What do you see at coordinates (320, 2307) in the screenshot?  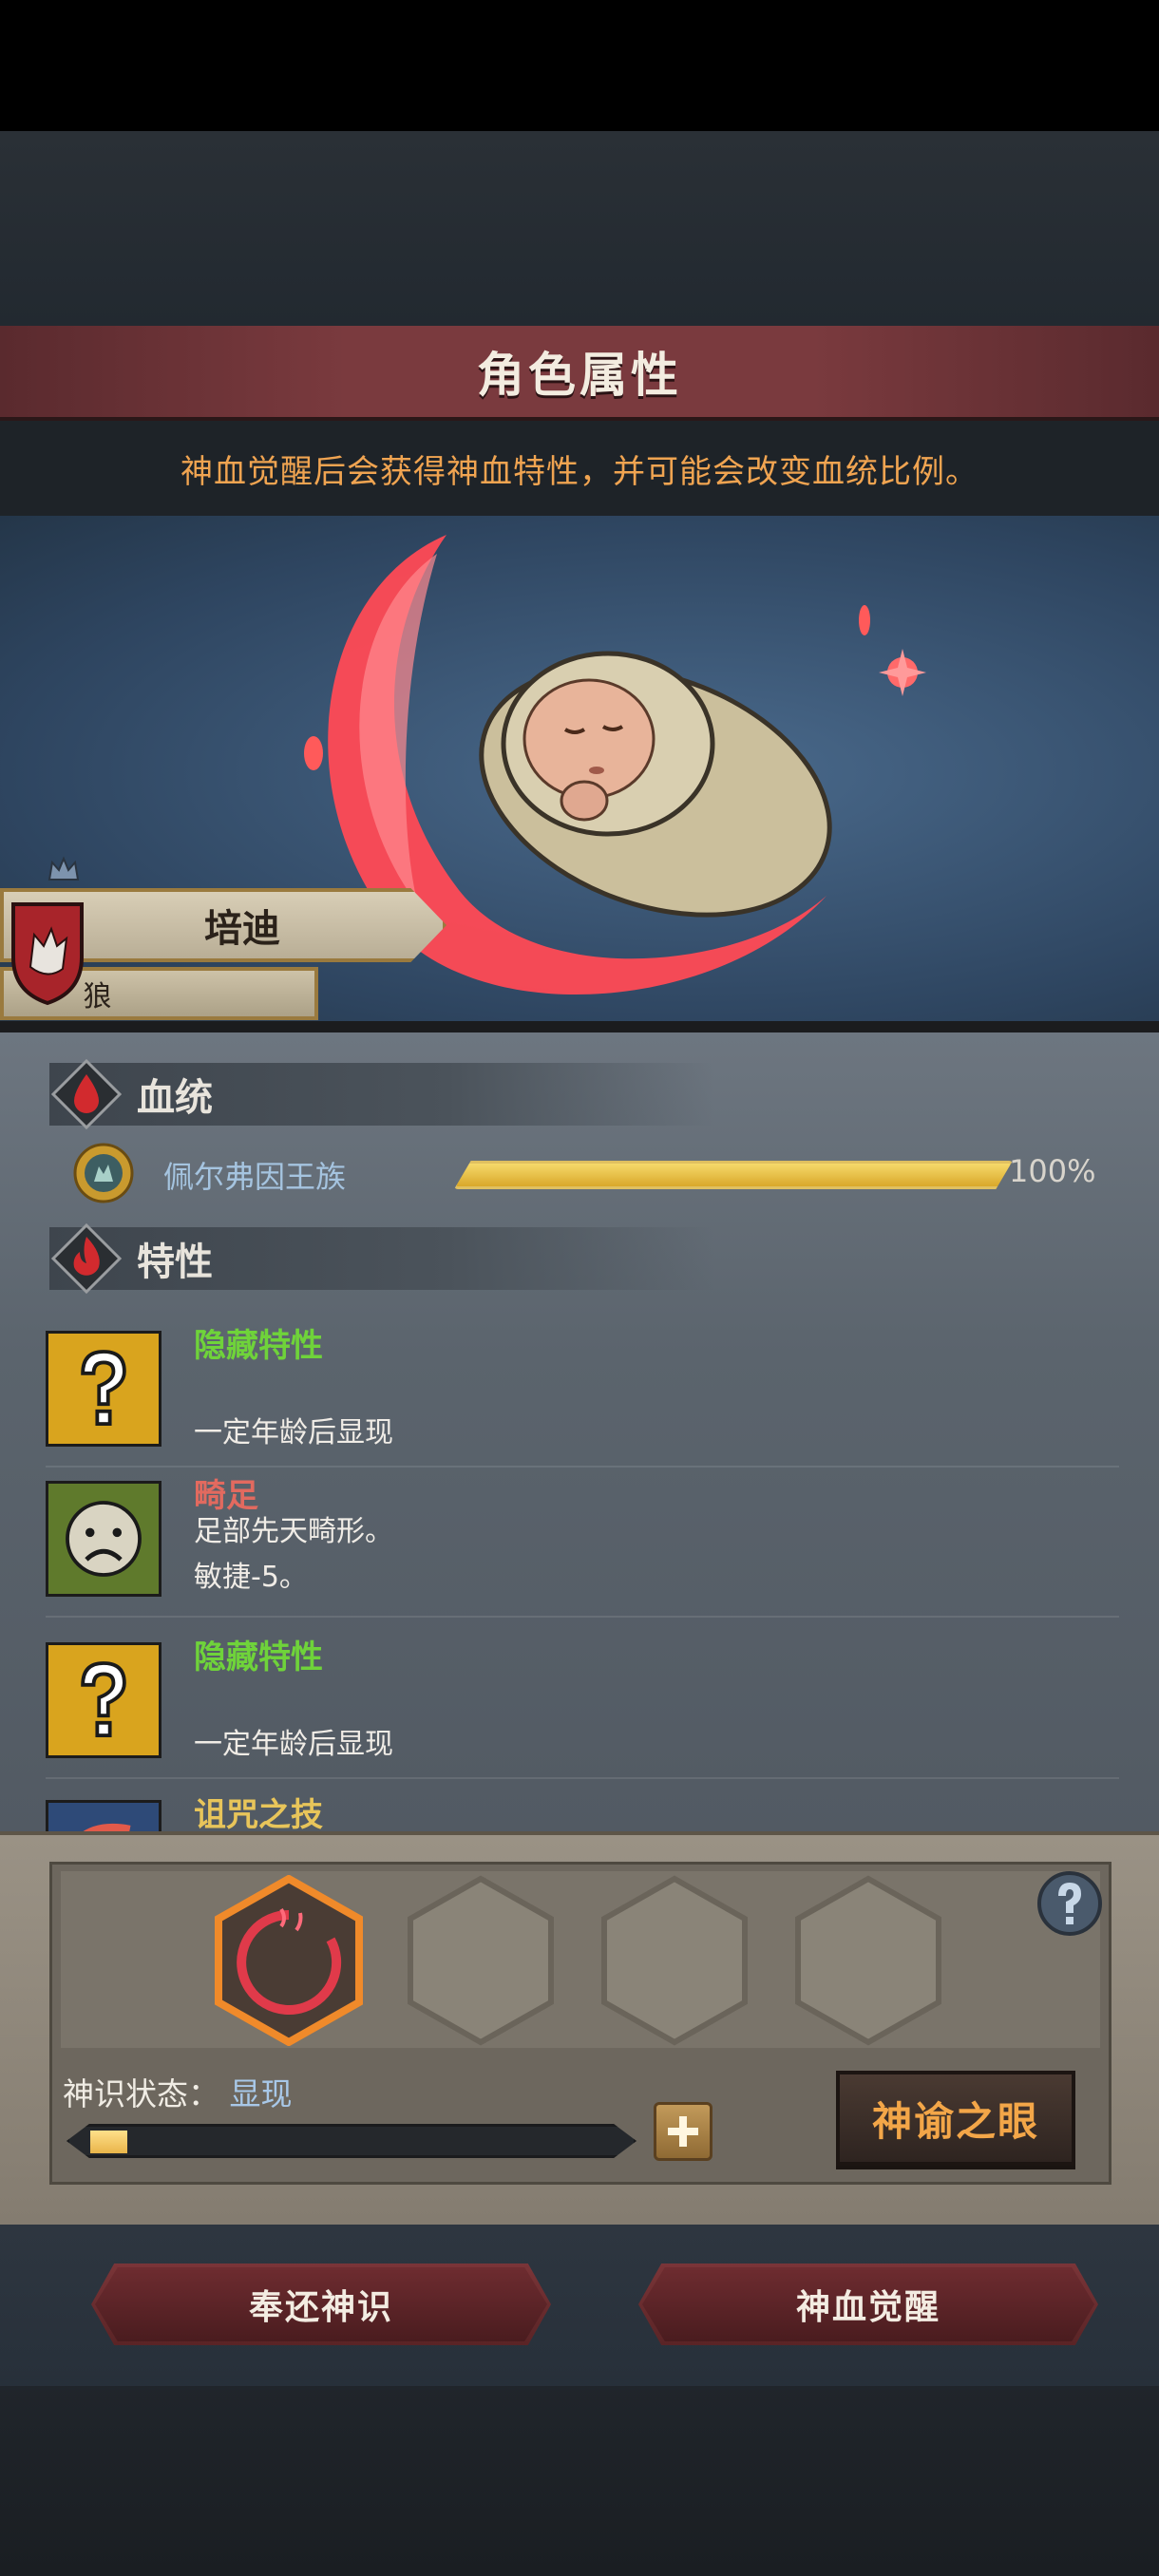 I see `return-divine-label: 奉还神识` at bounding box center [320, 2307].